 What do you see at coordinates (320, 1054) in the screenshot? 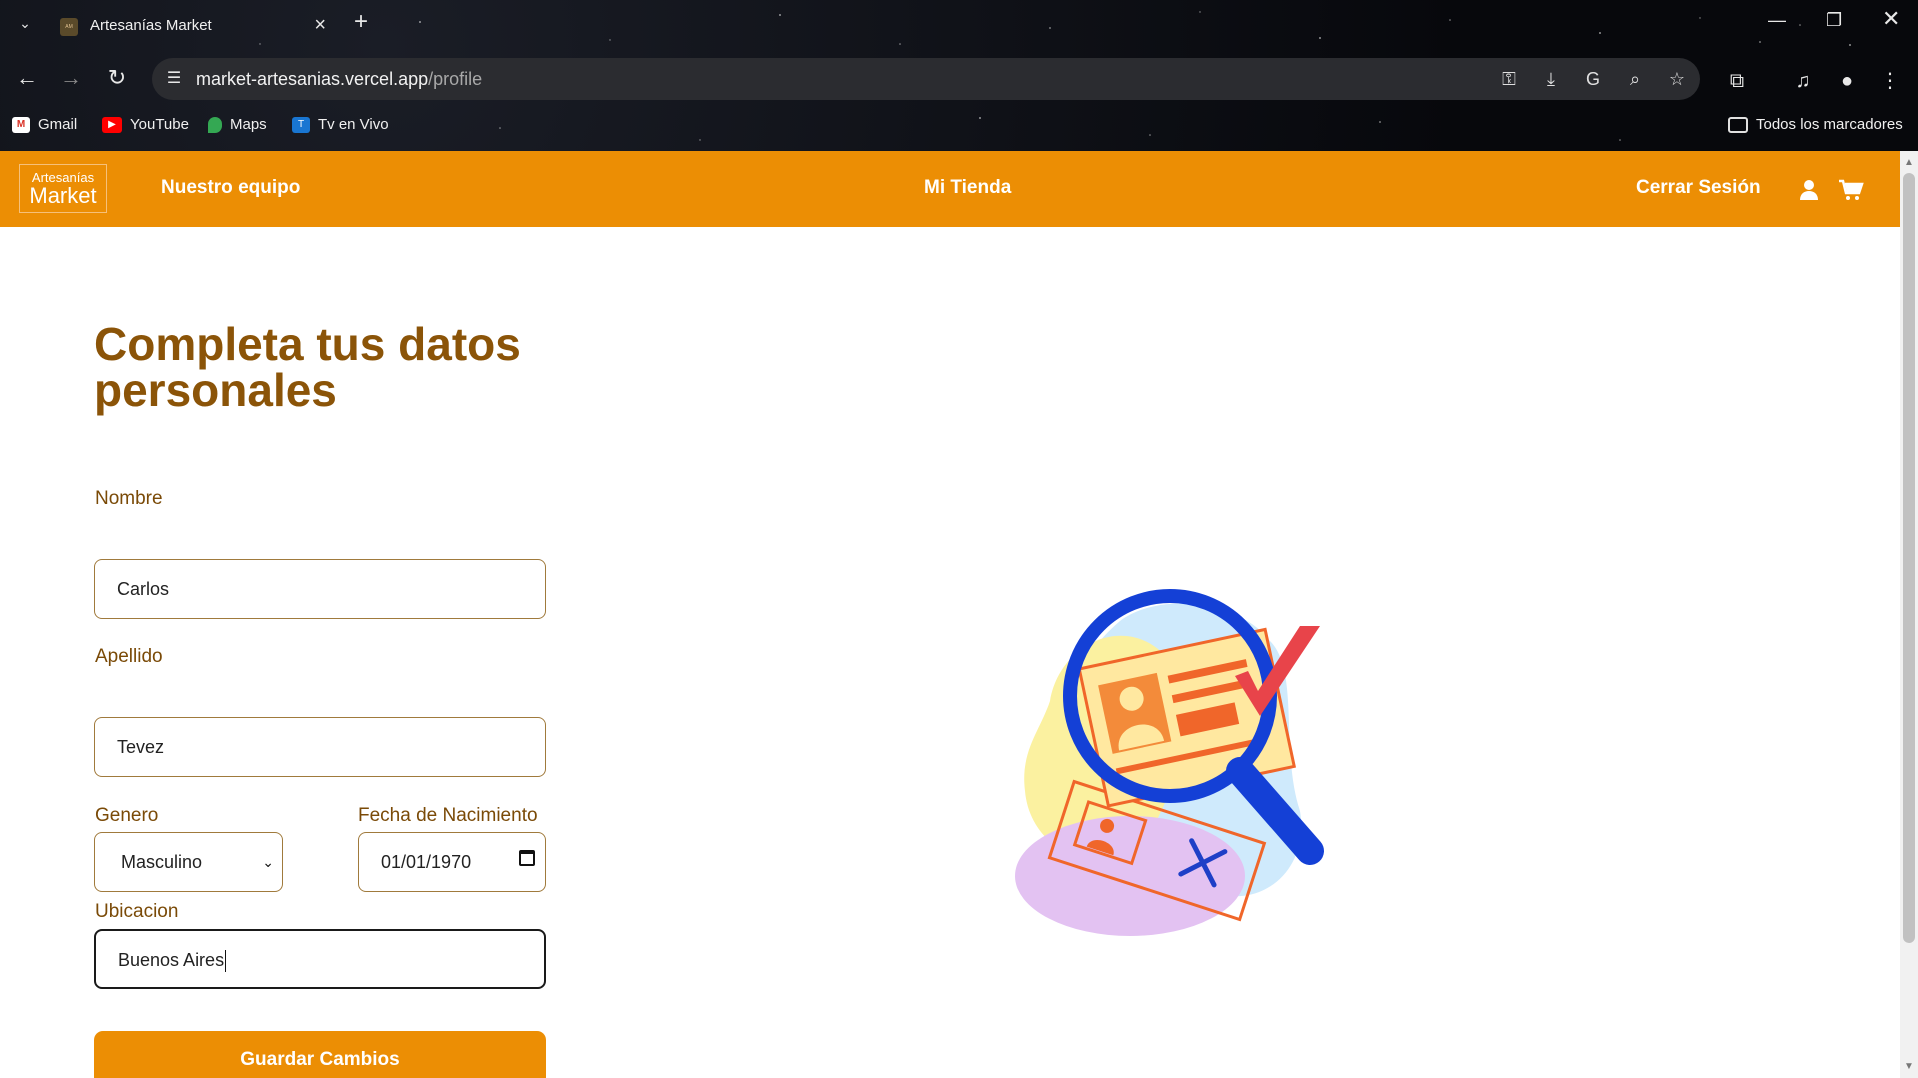
I see `save-button: Guardar Cambios` at bounding box center [320, 1054].